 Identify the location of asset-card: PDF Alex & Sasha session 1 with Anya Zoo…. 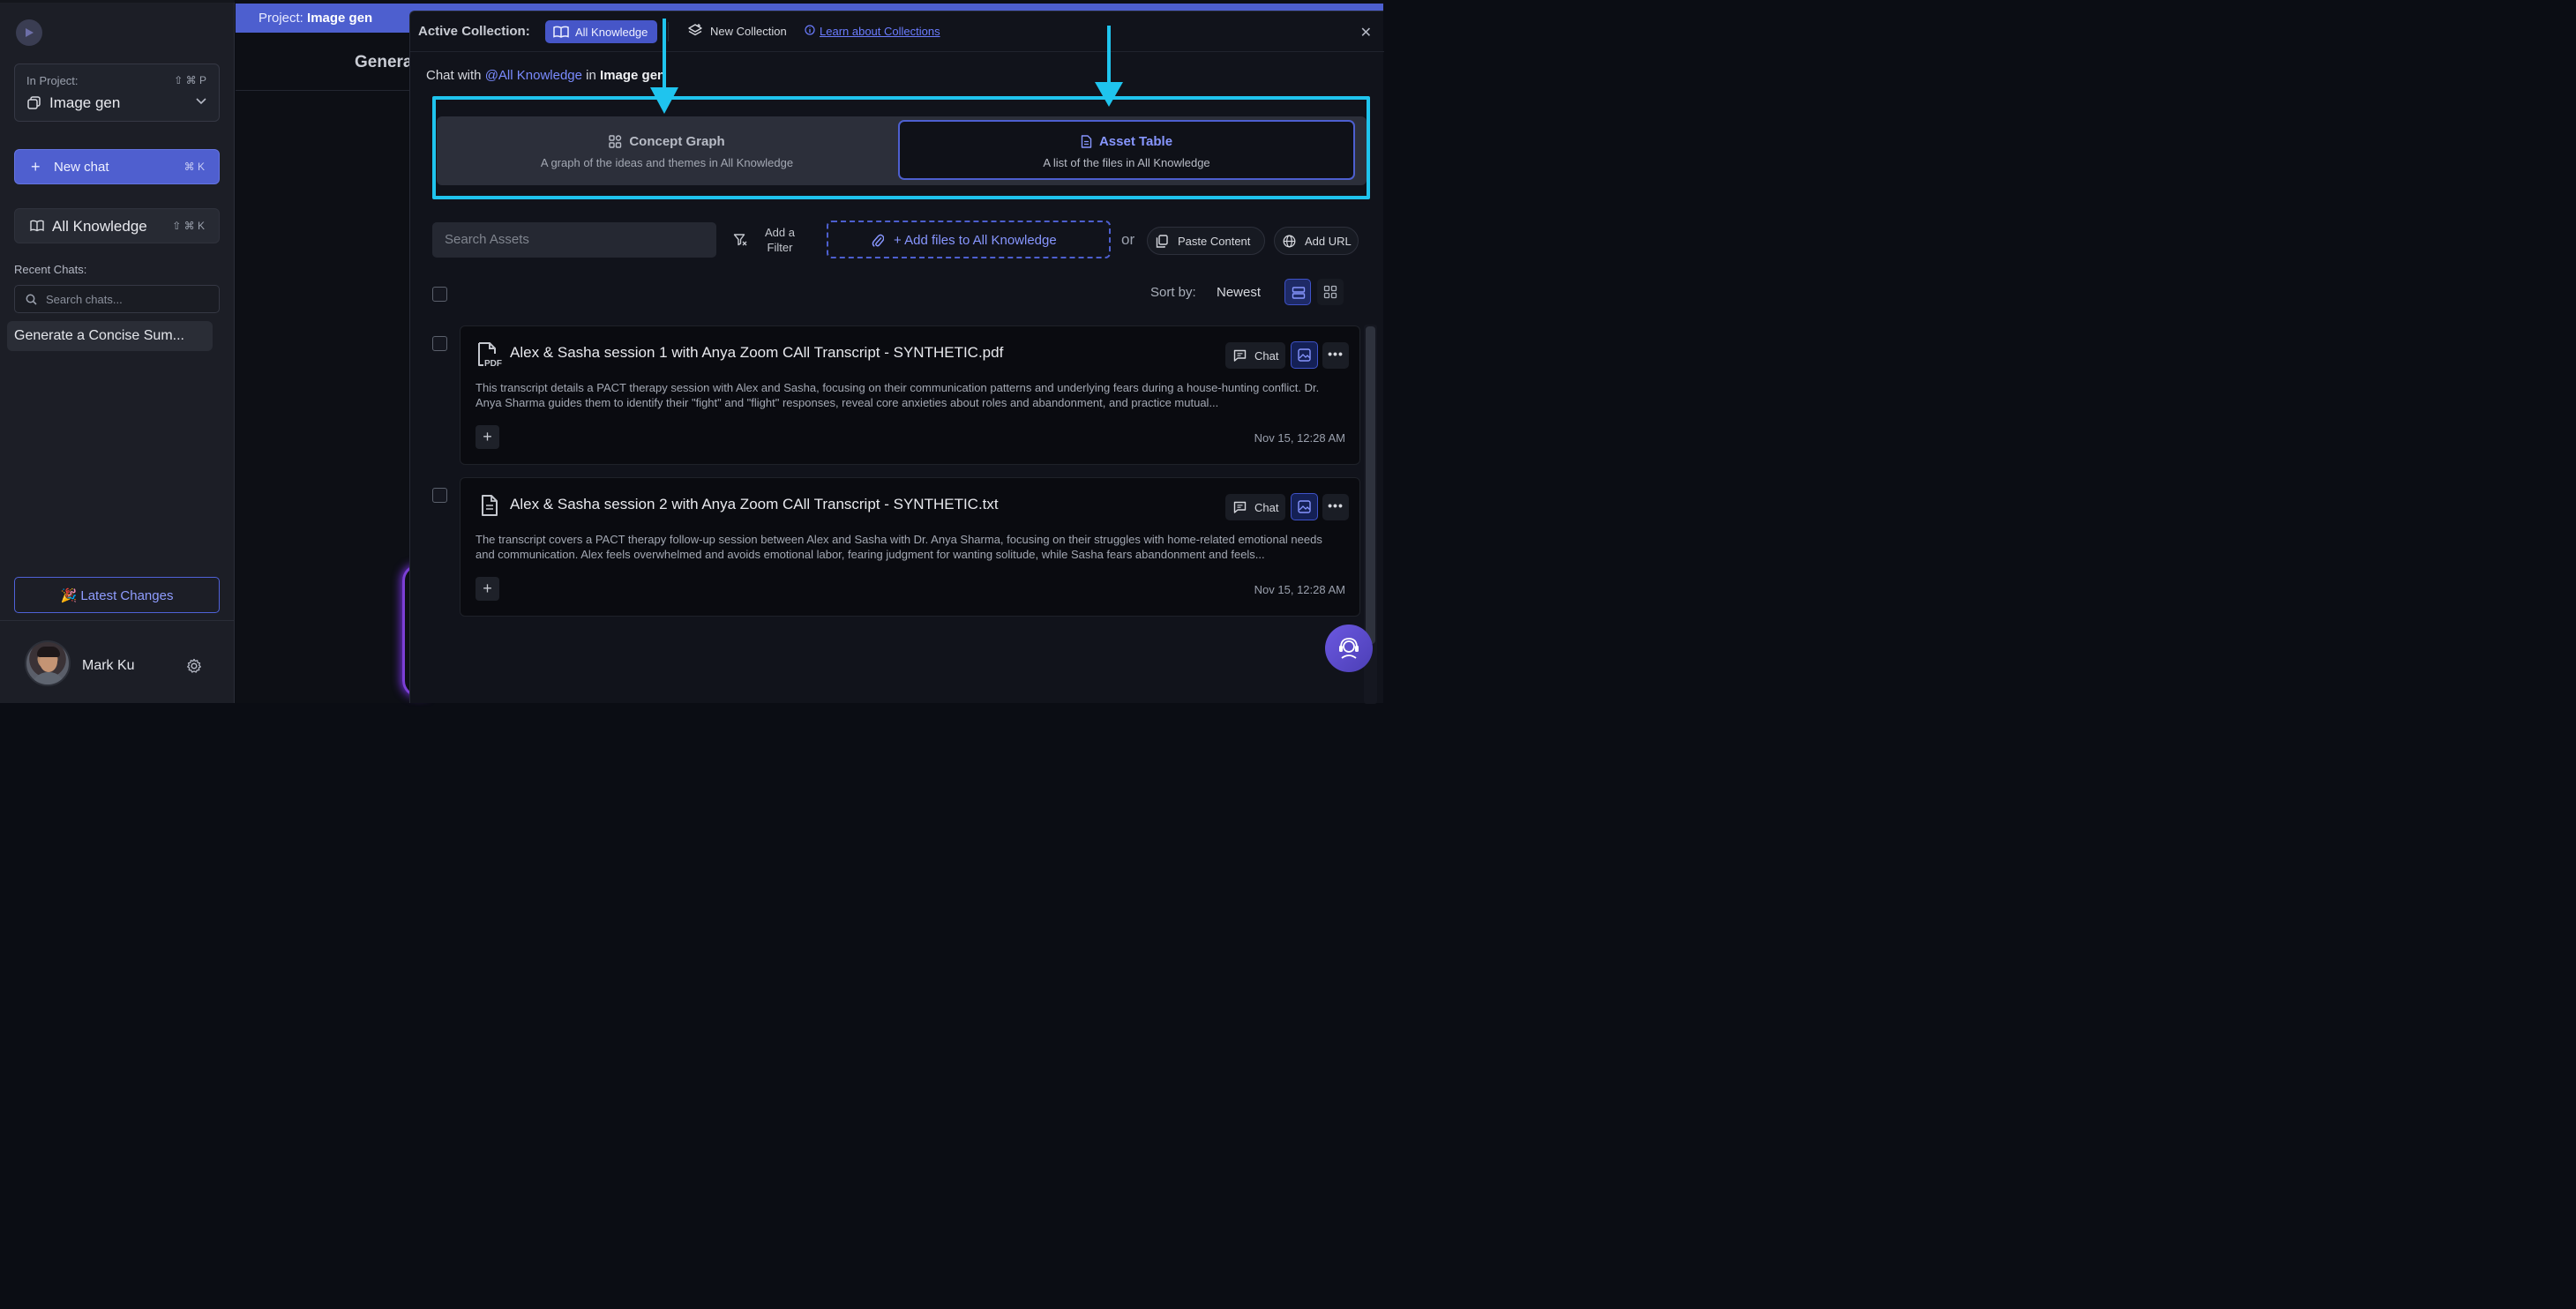
(910, 395).